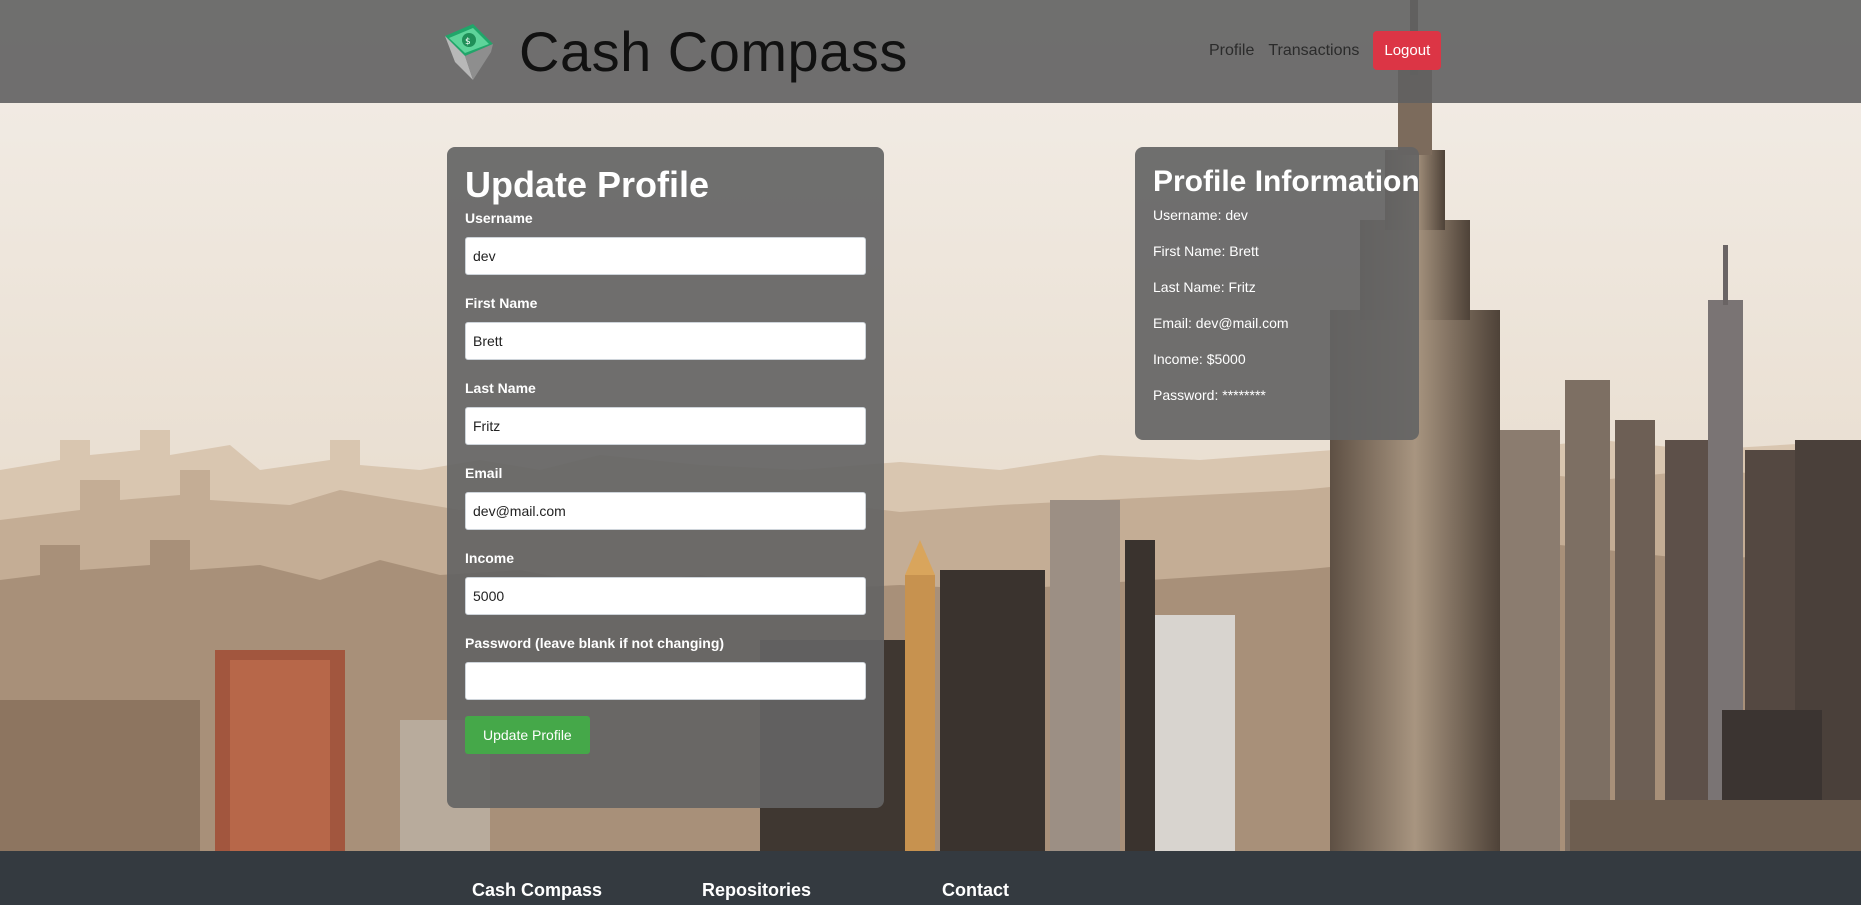 Image resolution: width=1861 pixels, height=905 pixels. Describe the element at coordinates (665, 426) in the screenshot. I see `last-name-input` at that location.